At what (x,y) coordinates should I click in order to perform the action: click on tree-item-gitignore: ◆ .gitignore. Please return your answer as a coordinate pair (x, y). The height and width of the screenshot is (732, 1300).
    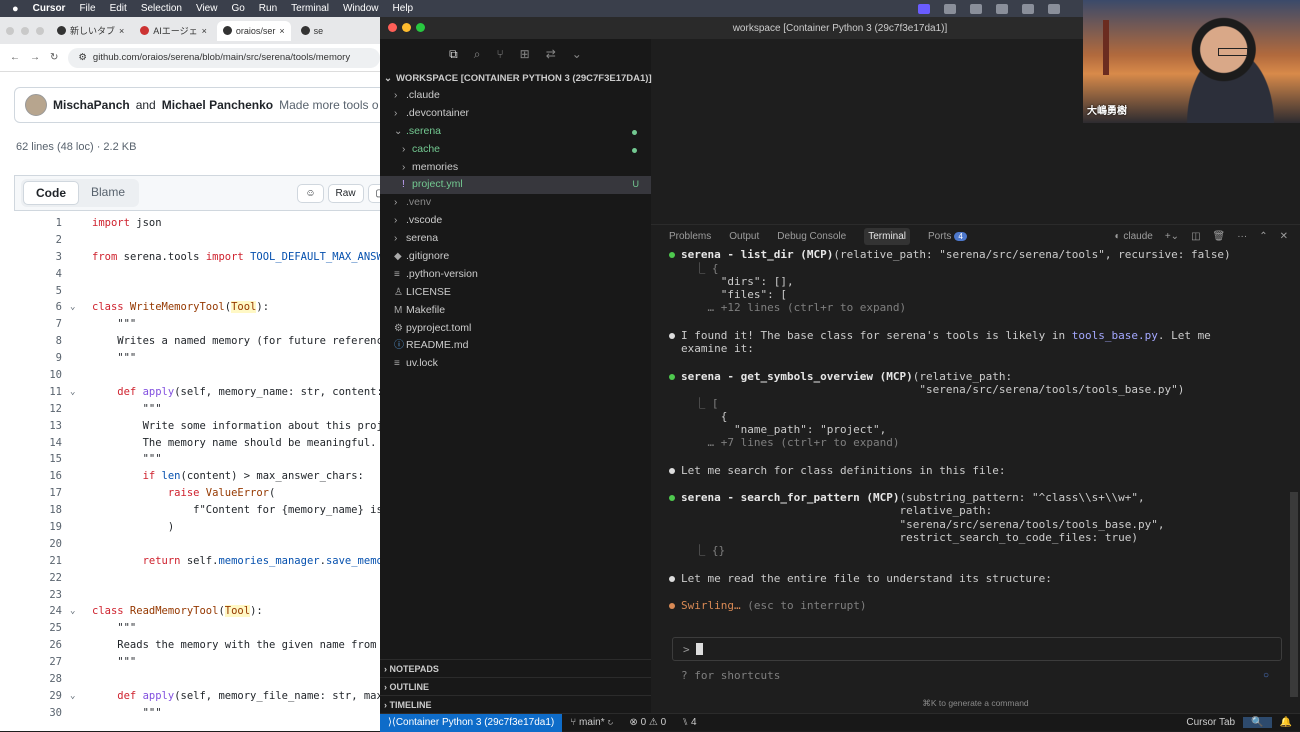
    Looking at the image, I should click on (515, 257).